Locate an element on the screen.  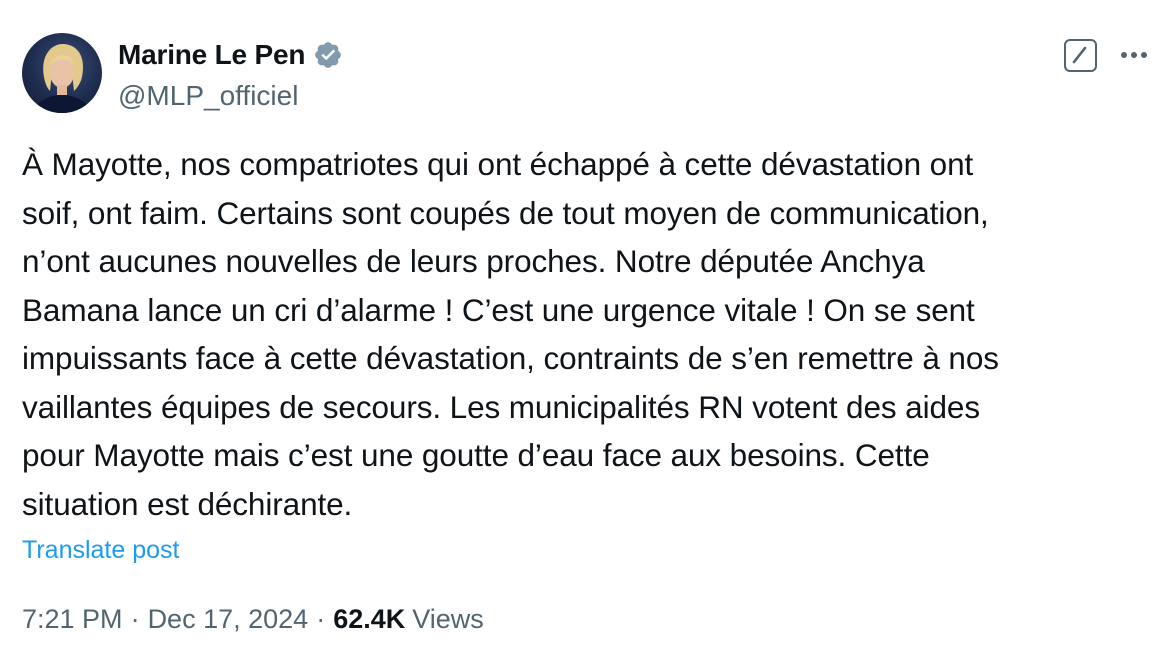
grok-icon is located at coordinates (1080, 55).